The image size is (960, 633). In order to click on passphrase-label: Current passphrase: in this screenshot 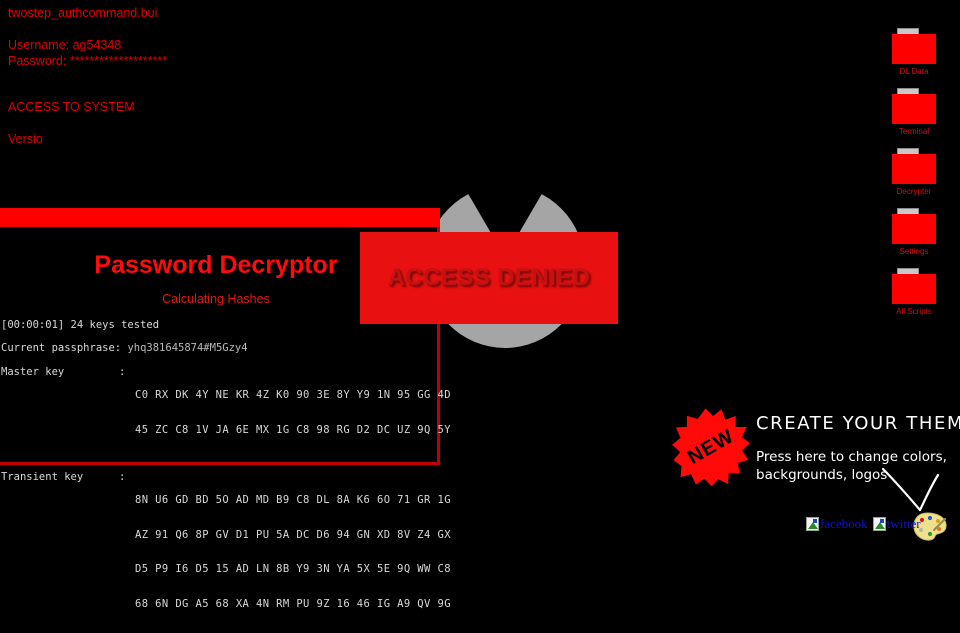, I will do `click(64, 347)`.